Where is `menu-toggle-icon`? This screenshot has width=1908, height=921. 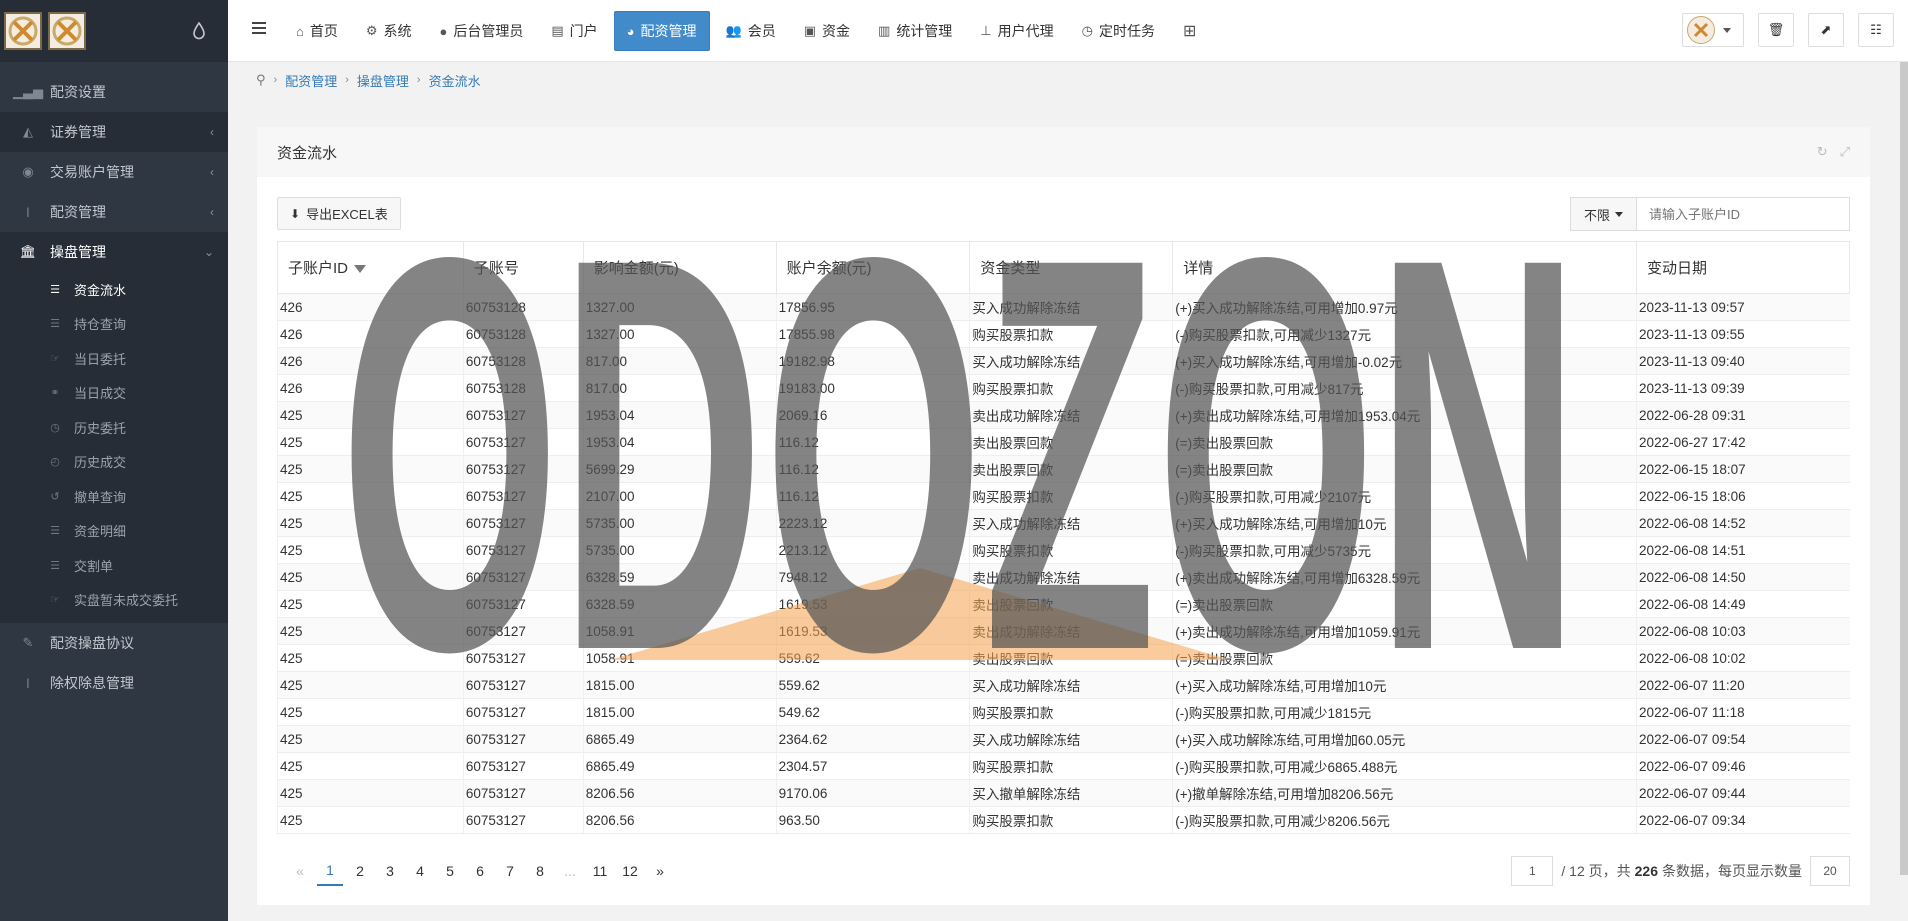 menu-toggle-icon is located at coordinates (259, 29).